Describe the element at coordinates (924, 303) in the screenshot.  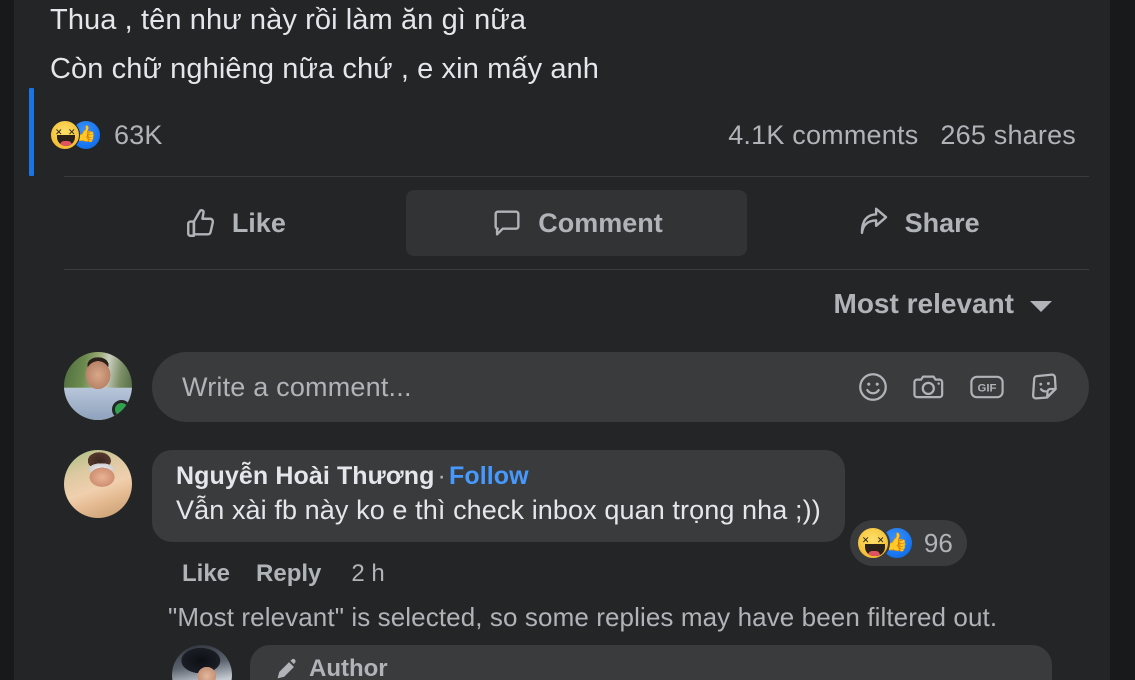
I see `comment-sort-label: Most relevant` at that location.